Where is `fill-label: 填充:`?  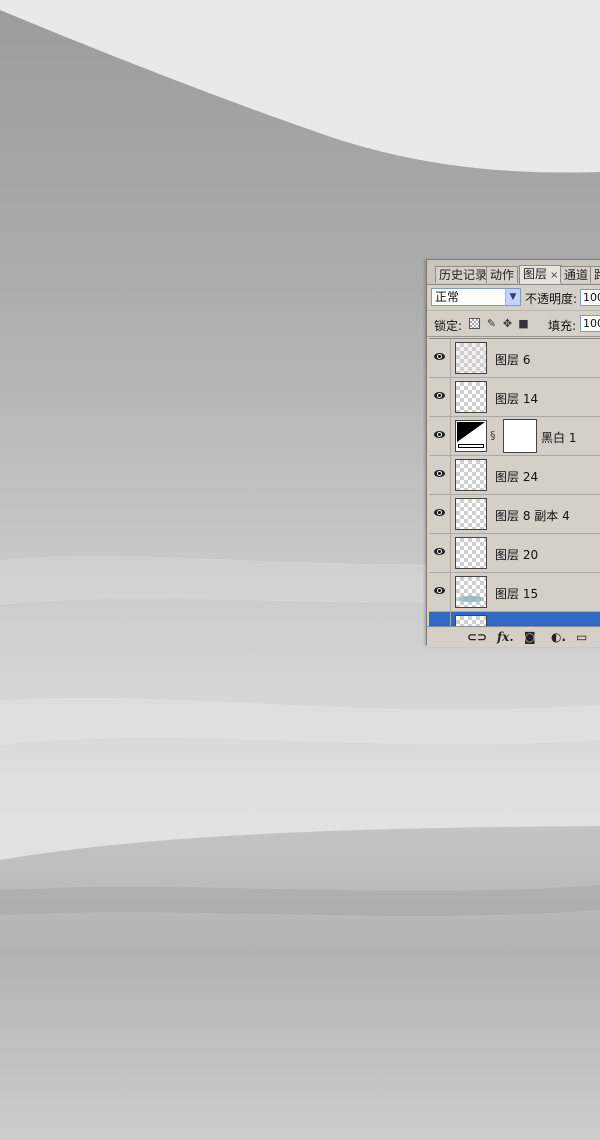
fill-label: 填充: is located at coordinates (562, 326).